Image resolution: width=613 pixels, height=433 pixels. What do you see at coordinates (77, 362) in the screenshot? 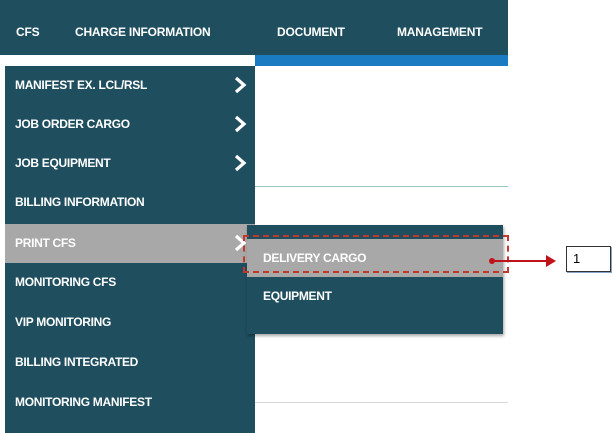
I see `menu-item-label: BILLING INTEGRATED` at bounding box center [77, 362].